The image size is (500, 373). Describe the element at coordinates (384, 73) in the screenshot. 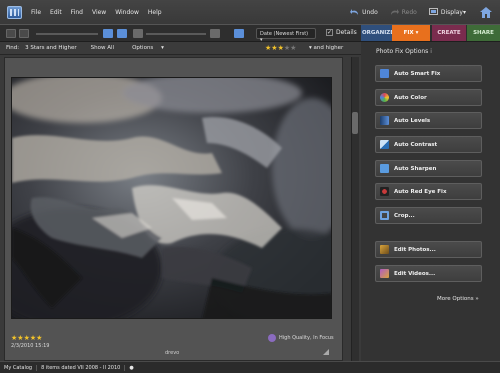

I see `smart-fix-icon` at that location.